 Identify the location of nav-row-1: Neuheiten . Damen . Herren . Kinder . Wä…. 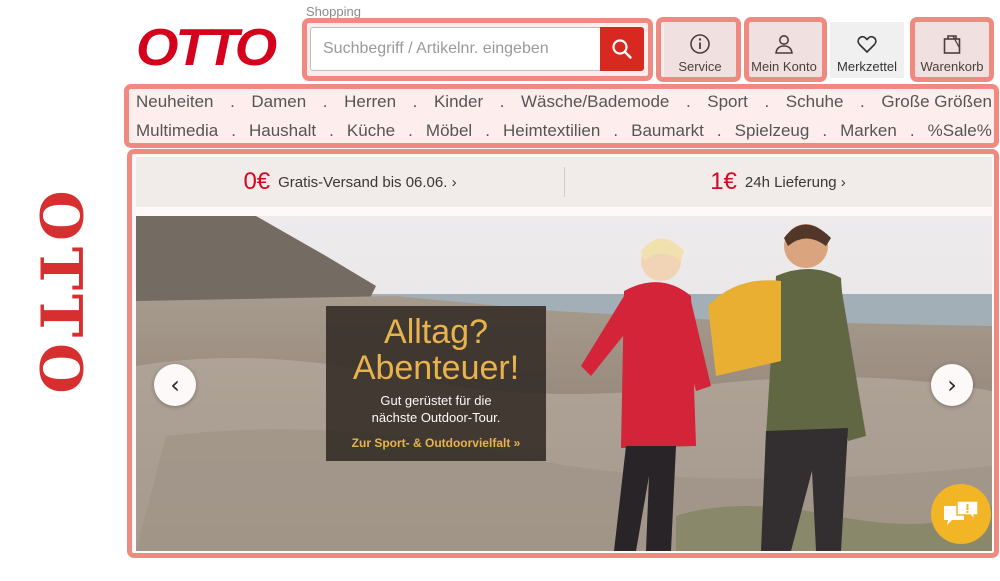
(564, 102).